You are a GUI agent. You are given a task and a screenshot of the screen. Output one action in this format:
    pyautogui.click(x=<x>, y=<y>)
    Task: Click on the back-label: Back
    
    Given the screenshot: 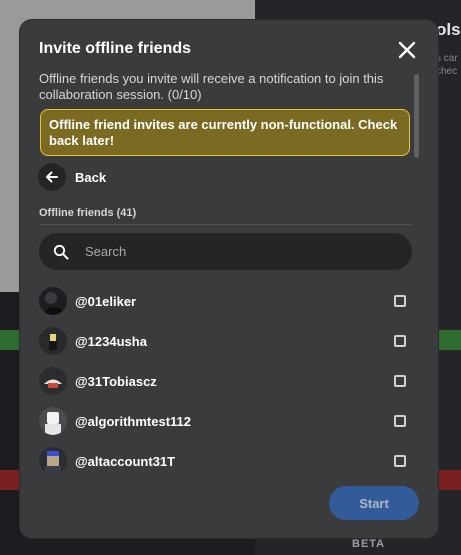 What is the action you would take?
    pyautogui.click(x=91, y=177)
    